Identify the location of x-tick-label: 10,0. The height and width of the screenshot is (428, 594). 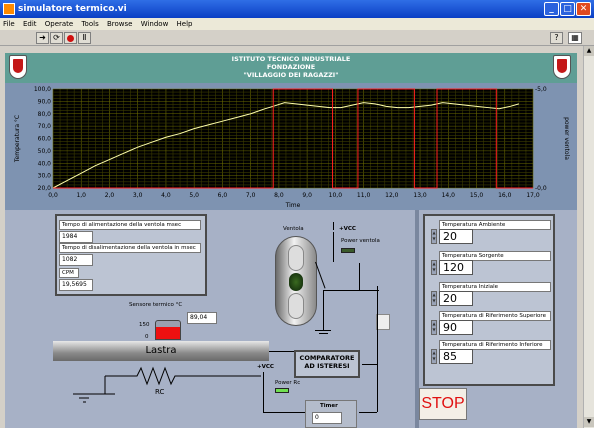
(336, 195).